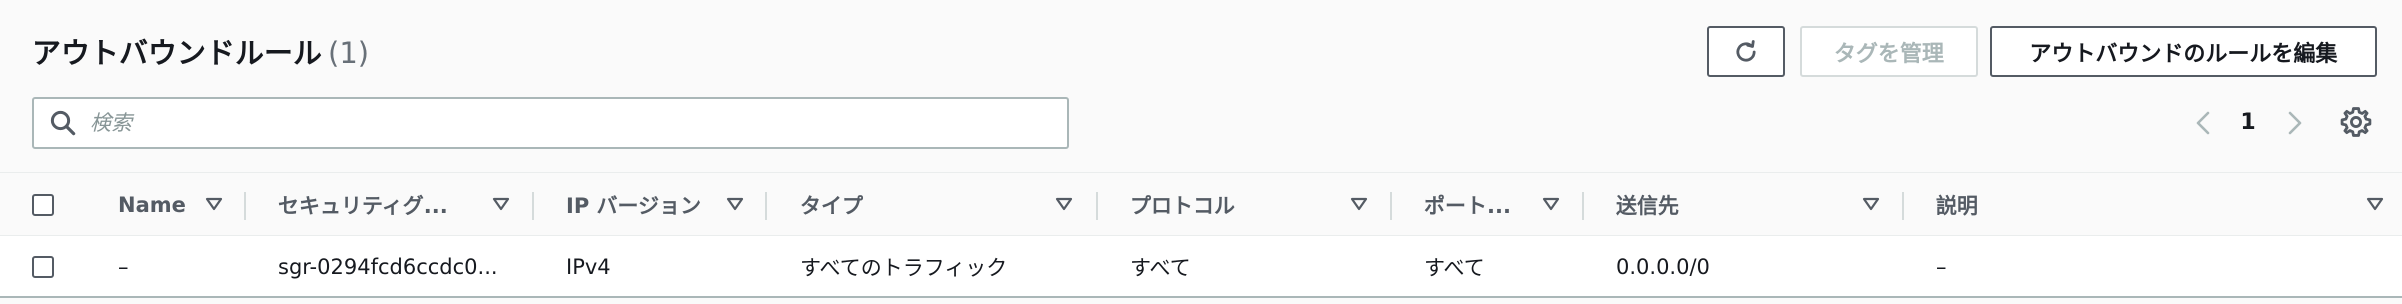 Image resolution: width=2402 pixels, height=304 pixels. What do you see at coordinates (152, 205) in the screenshot?
I see `column-header-name: Name` at bounding box center [152, 205].